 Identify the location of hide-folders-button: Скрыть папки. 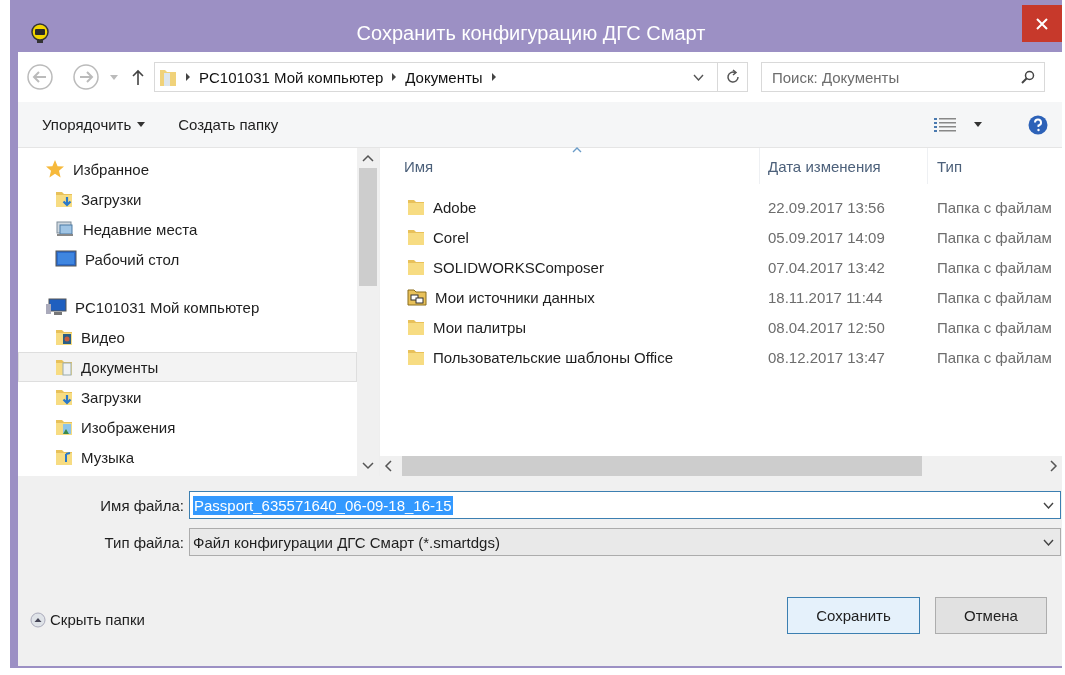
(87, 619).